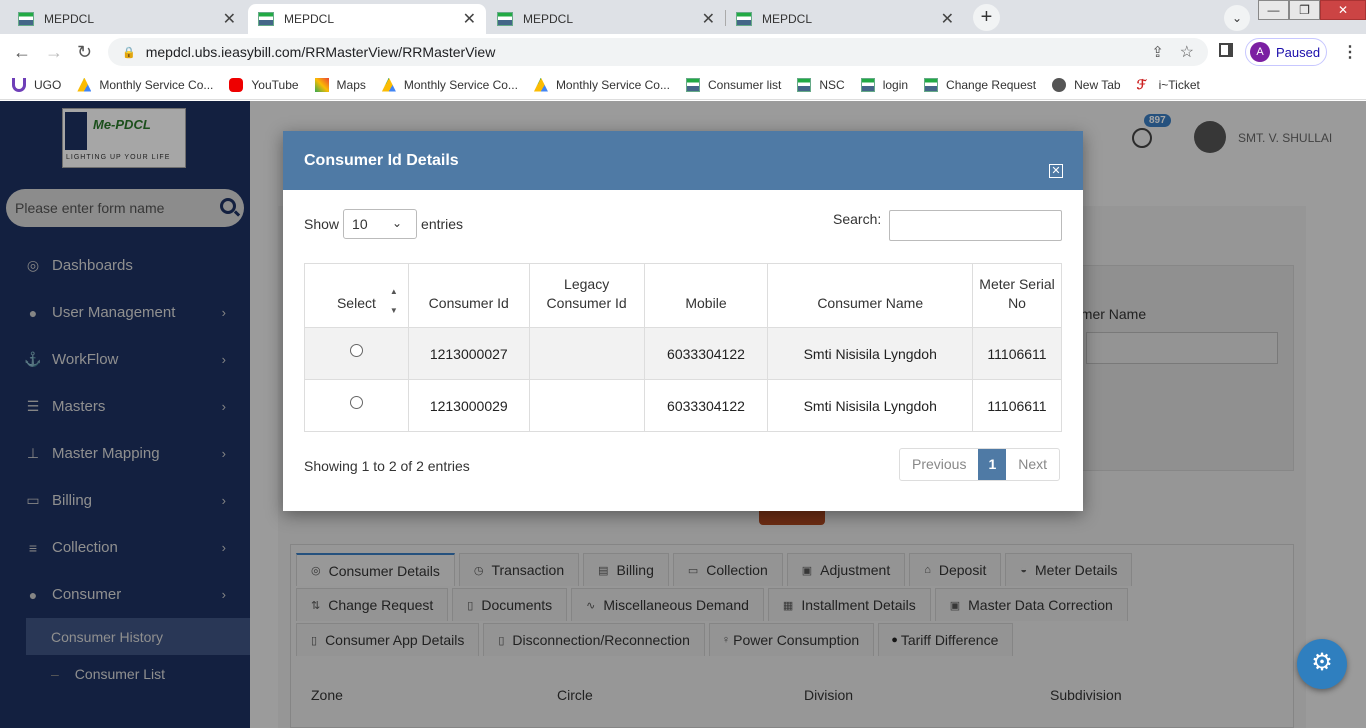 Image resolution: width=1366 pixels, height=728 pixels. Describe the element at coordinates (939, 464) in the screenshot. I see `previous-button: Previous` at that location.